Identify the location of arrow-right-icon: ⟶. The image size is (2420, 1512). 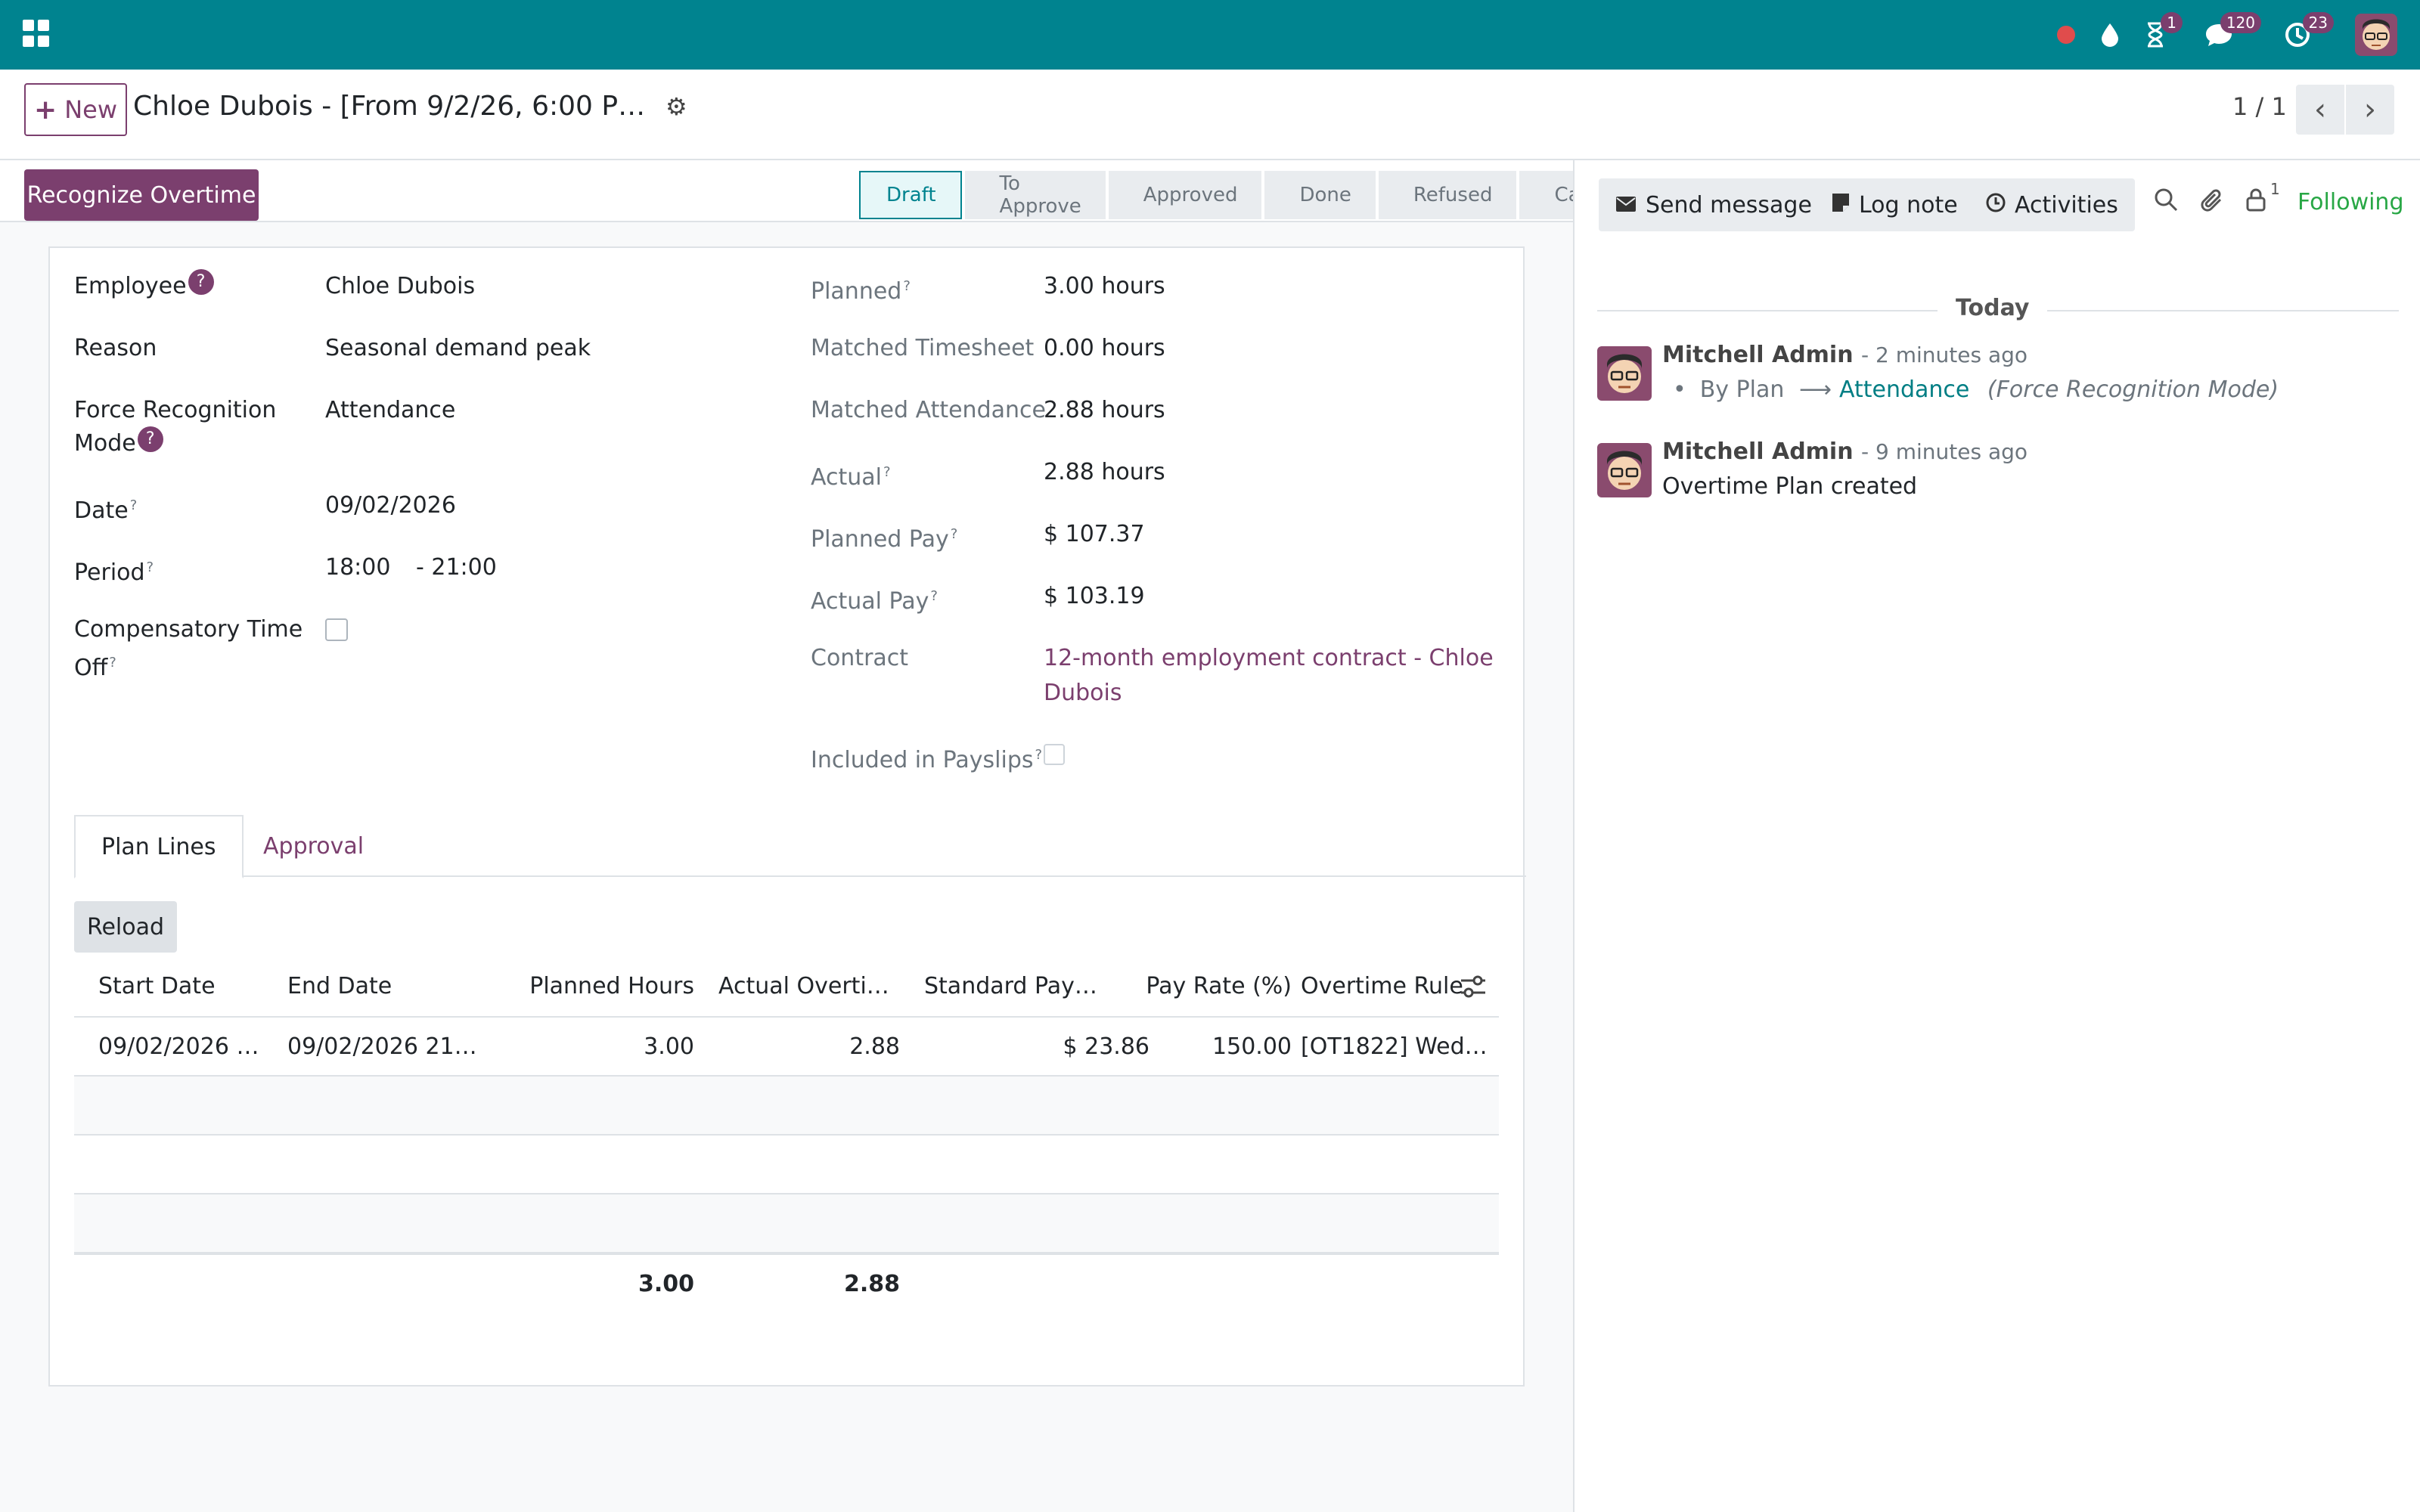
(1815, 389).